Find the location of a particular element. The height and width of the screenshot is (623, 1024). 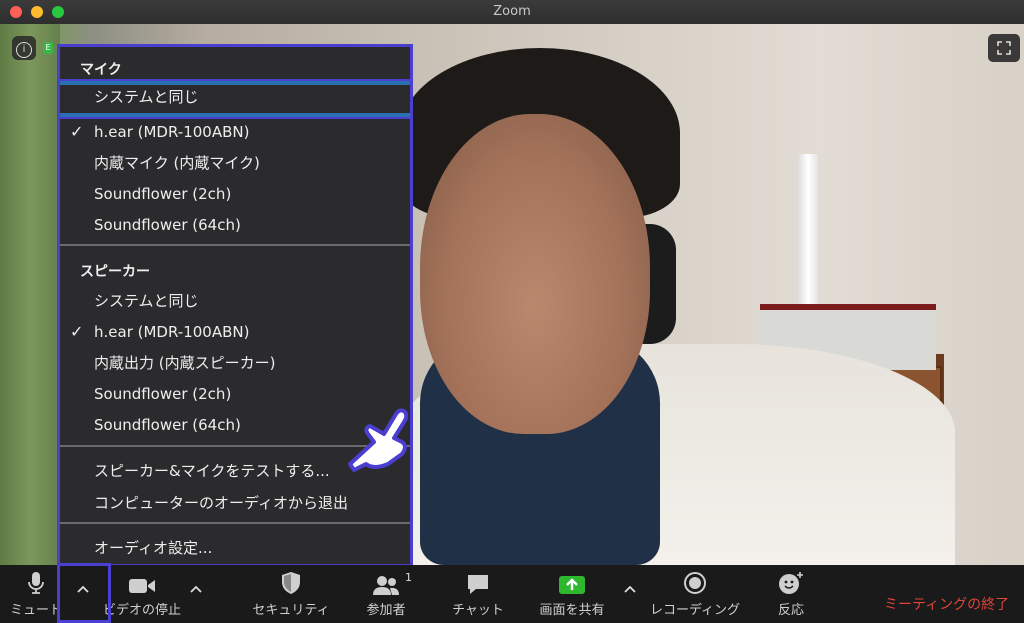

emoji-add-icon is located at coordinates (791, 583).